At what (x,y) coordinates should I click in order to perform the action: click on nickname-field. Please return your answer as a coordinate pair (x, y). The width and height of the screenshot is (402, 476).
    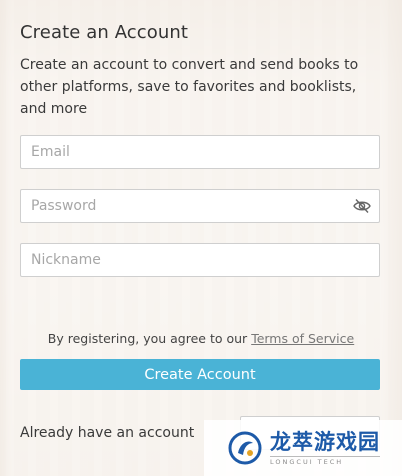
    Looking at the image, I should click on (200, 260).